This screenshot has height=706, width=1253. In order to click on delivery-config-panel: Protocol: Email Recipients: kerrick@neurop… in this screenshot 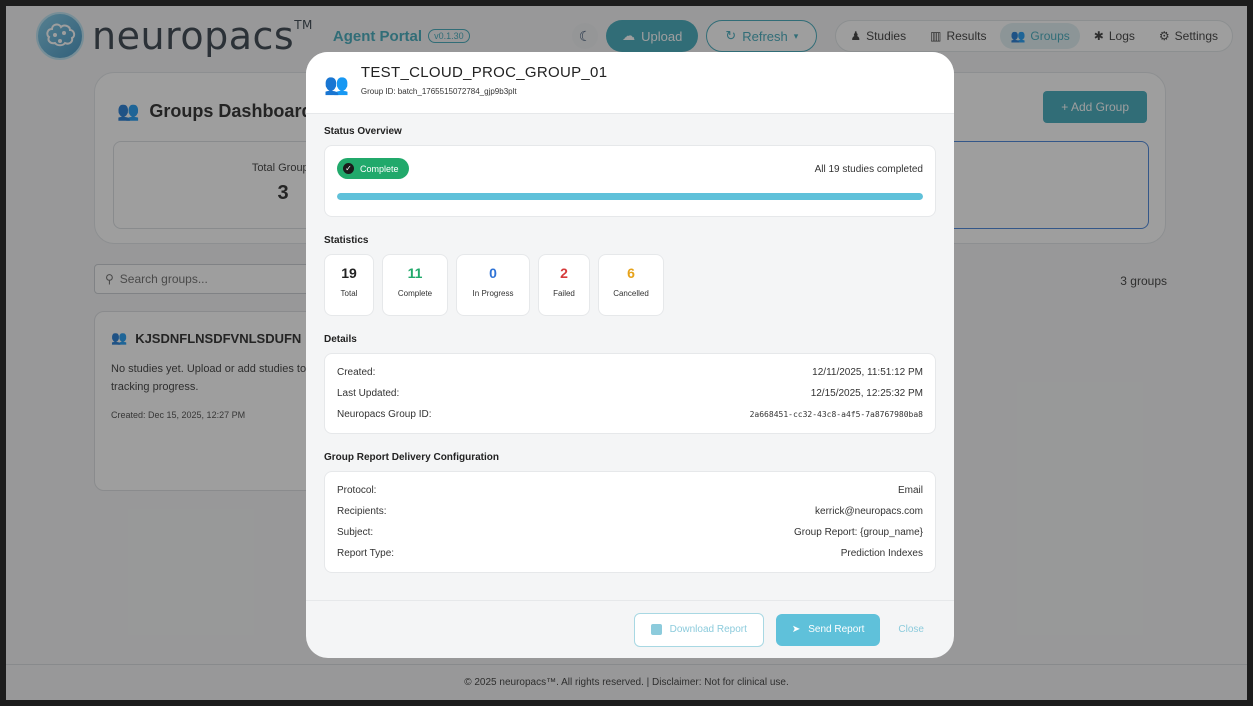, I will do `click(630, 522)`.